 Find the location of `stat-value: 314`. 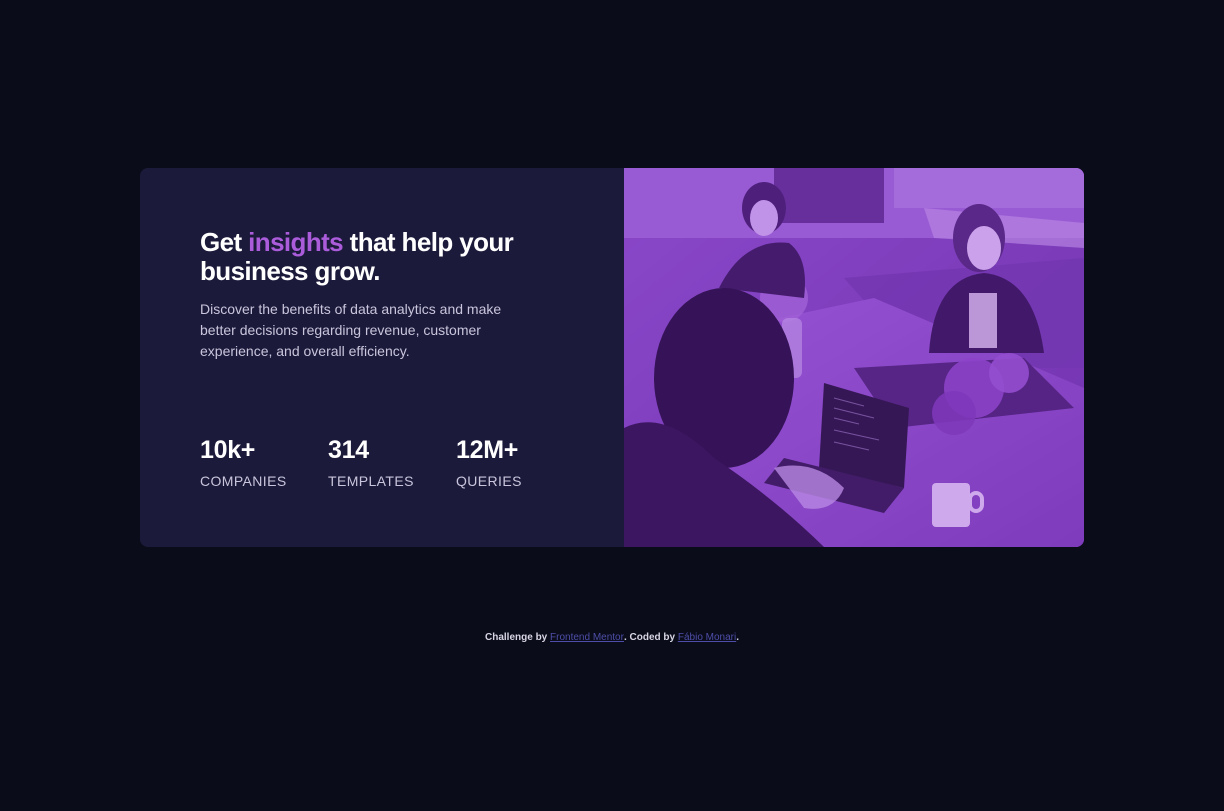

stat-value: 314 is located at coordinates (348, 450).